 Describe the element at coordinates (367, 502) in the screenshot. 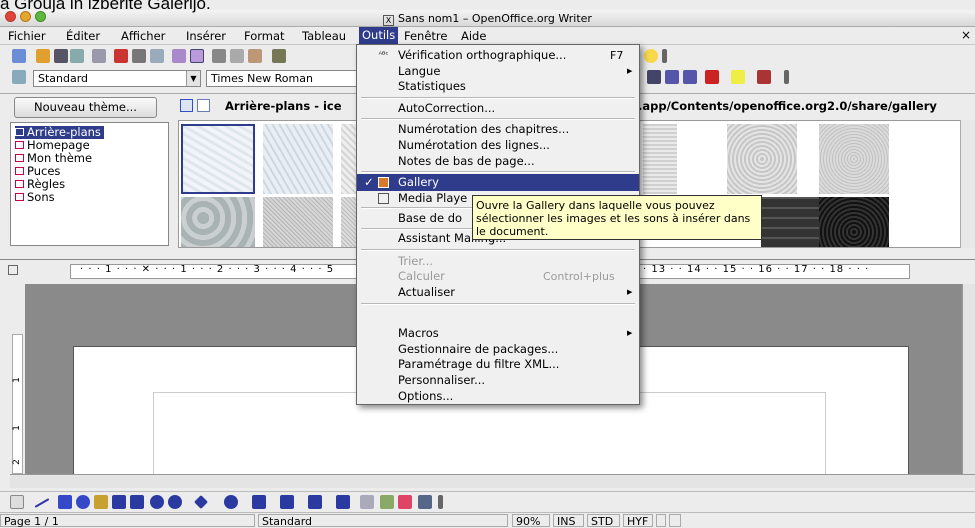

I see `points-icon` at that location.